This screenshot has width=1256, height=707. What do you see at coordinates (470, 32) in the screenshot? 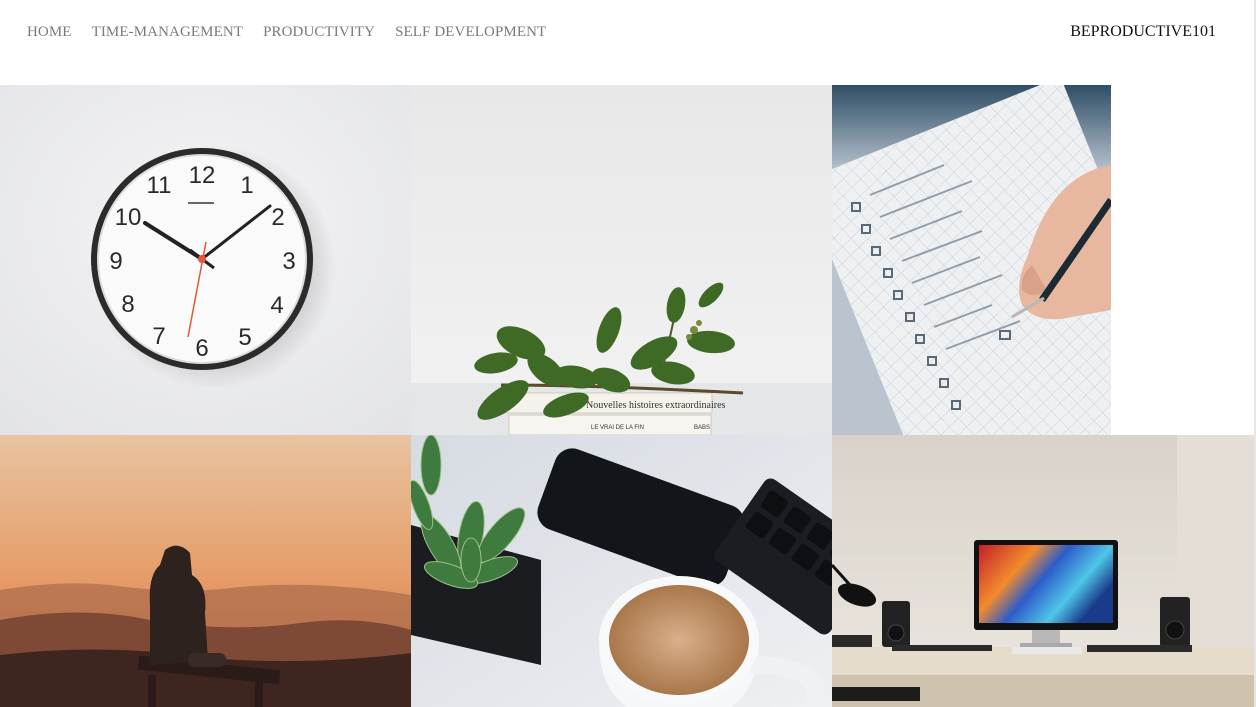
I see `nav-link-self-development: SELF DEVELOPMENT` at bounding box center [470, 32].